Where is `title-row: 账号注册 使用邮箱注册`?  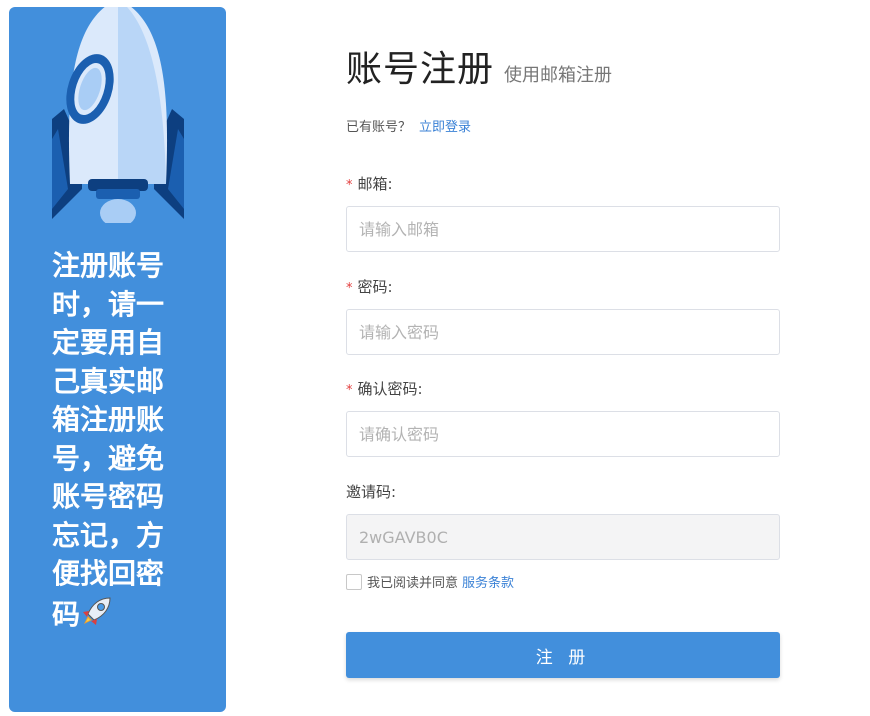
title-row: 账号注册 使用邮箱注册 is located at coordinates (563, 68).